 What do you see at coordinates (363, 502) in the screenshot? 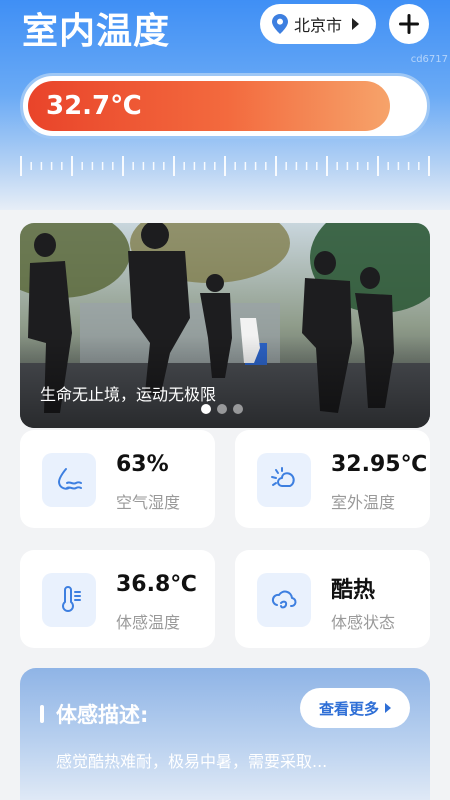
I see `outdoor-temperature-label: 室外温度` at bounding box center [363, 502].